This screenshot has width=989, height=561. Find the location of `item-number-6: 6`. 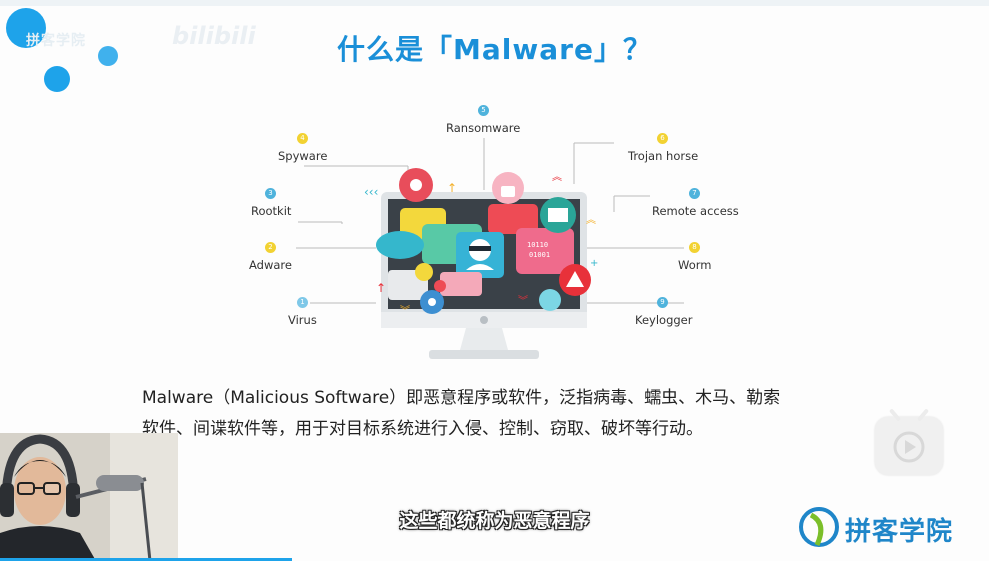

item-number-6: 6 is located at coordinates (662, 138).